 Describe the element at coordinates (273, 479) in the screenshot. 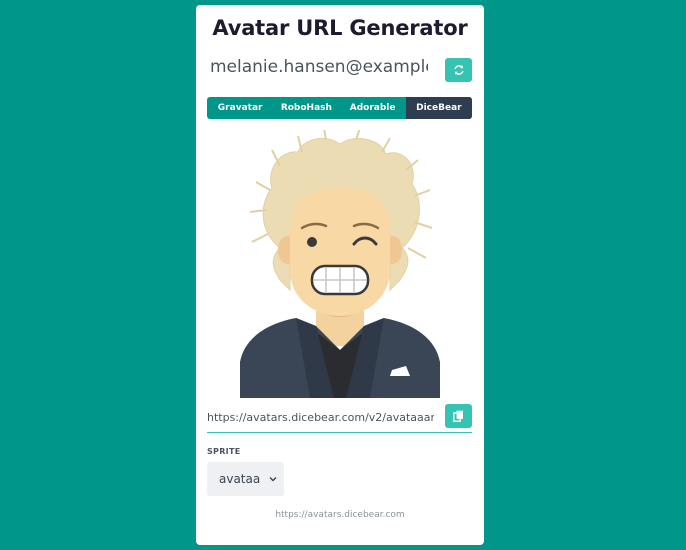

I see `chevron-down-icon` at that location.